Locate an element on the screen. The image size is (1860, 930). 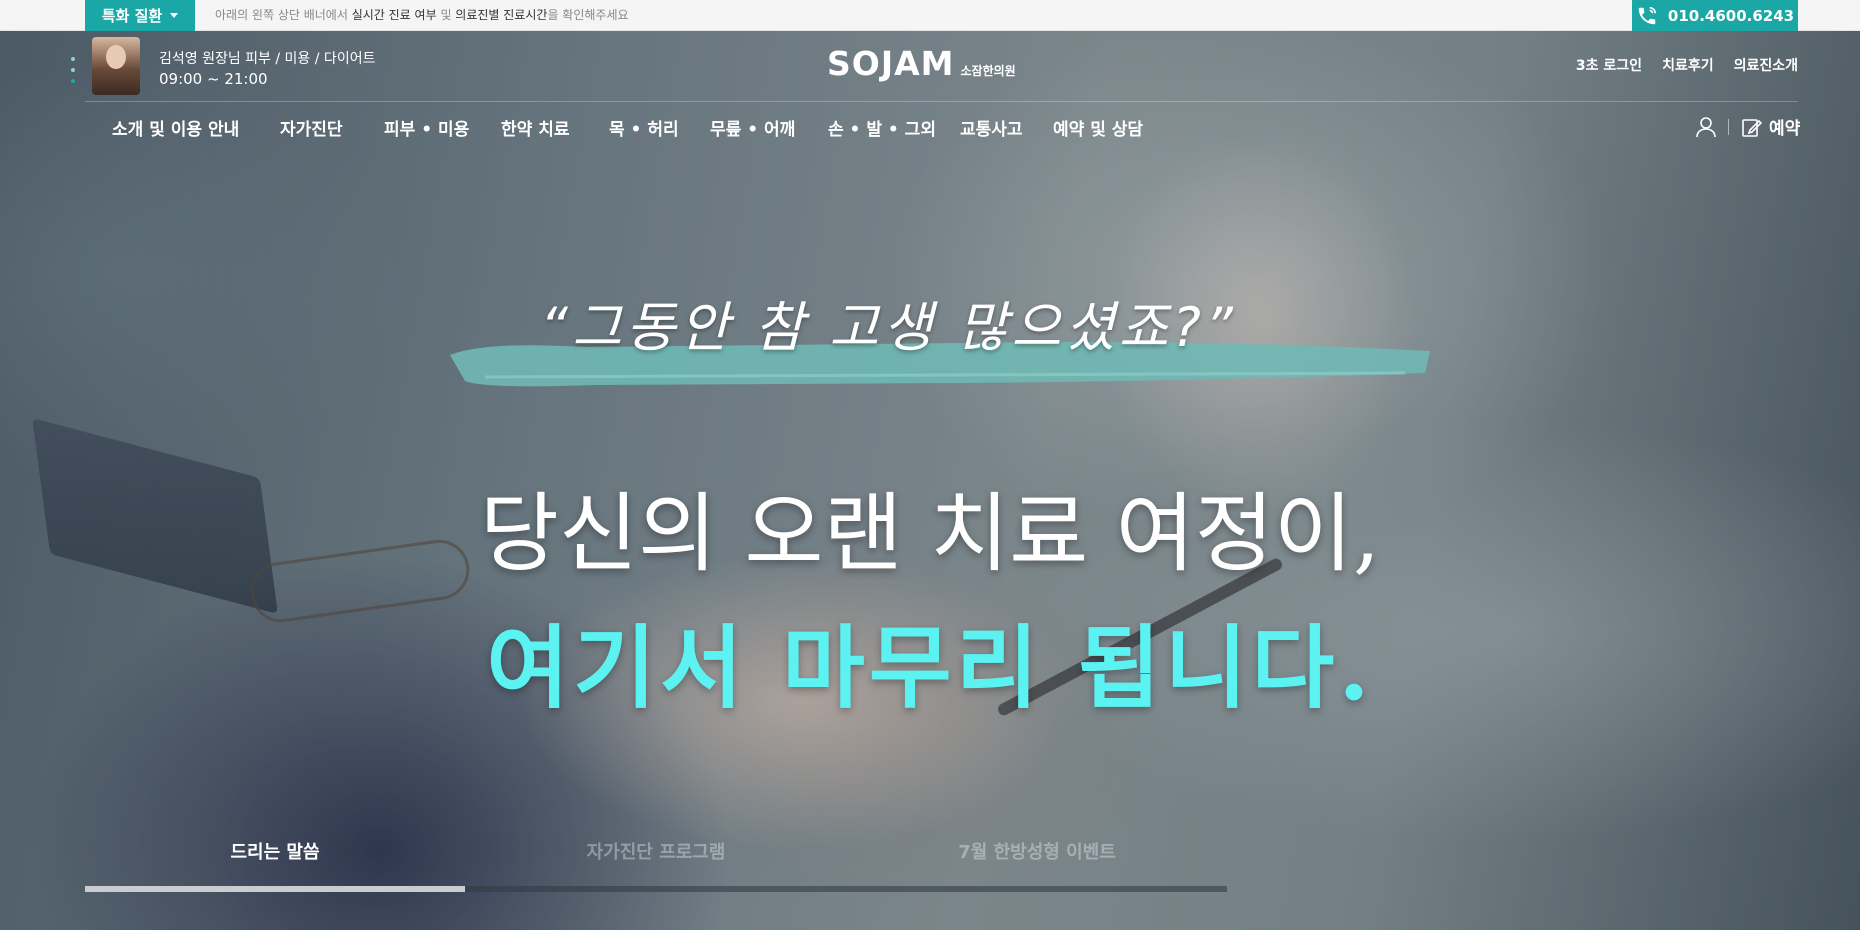
doctor-avatar is located at coordinates (116, 66).